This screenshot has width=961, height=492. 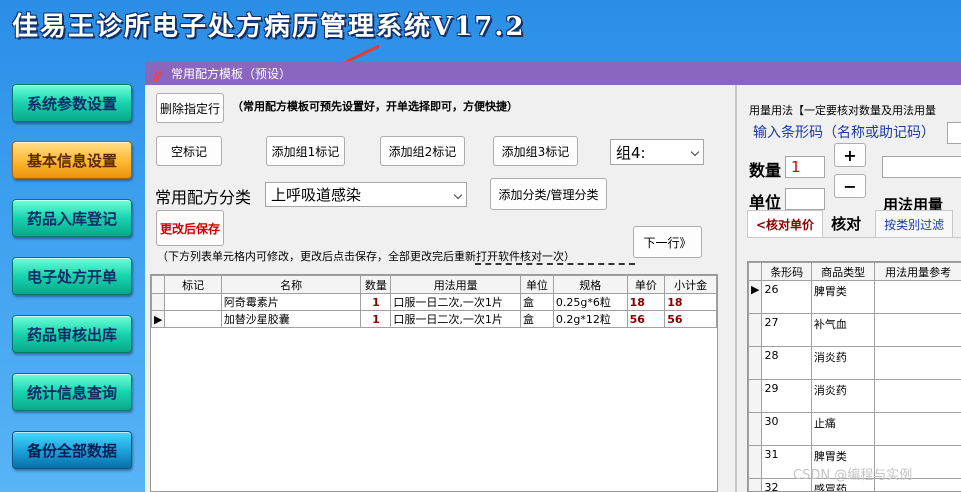 I want to click on column-header: 标记, so click(x=193, y=284).